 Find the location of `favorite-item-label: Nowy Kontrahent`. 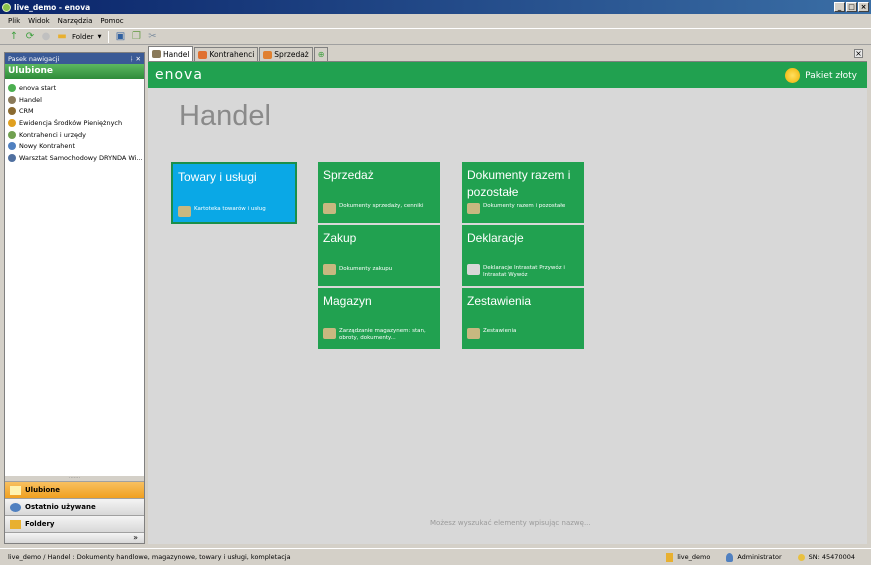

favorite-item-label: Nowy Kontrahent is located at coordinates (47, 146).